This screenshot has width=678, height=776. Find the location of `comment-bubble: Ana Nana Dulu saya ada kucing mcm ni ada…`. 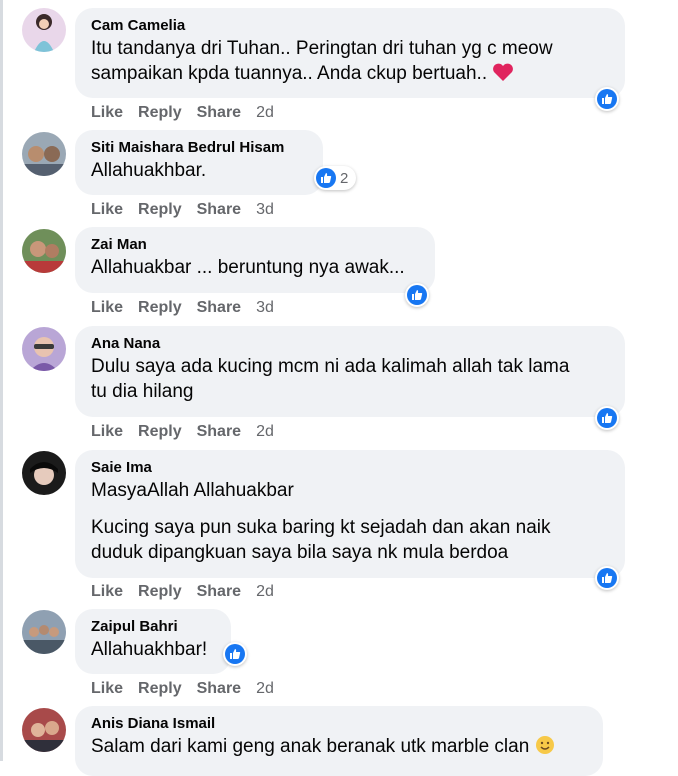

comment-bubble: Ana Nana Dulu saya ada kucing mcm ni ada… is located at coordinates (350, 371).